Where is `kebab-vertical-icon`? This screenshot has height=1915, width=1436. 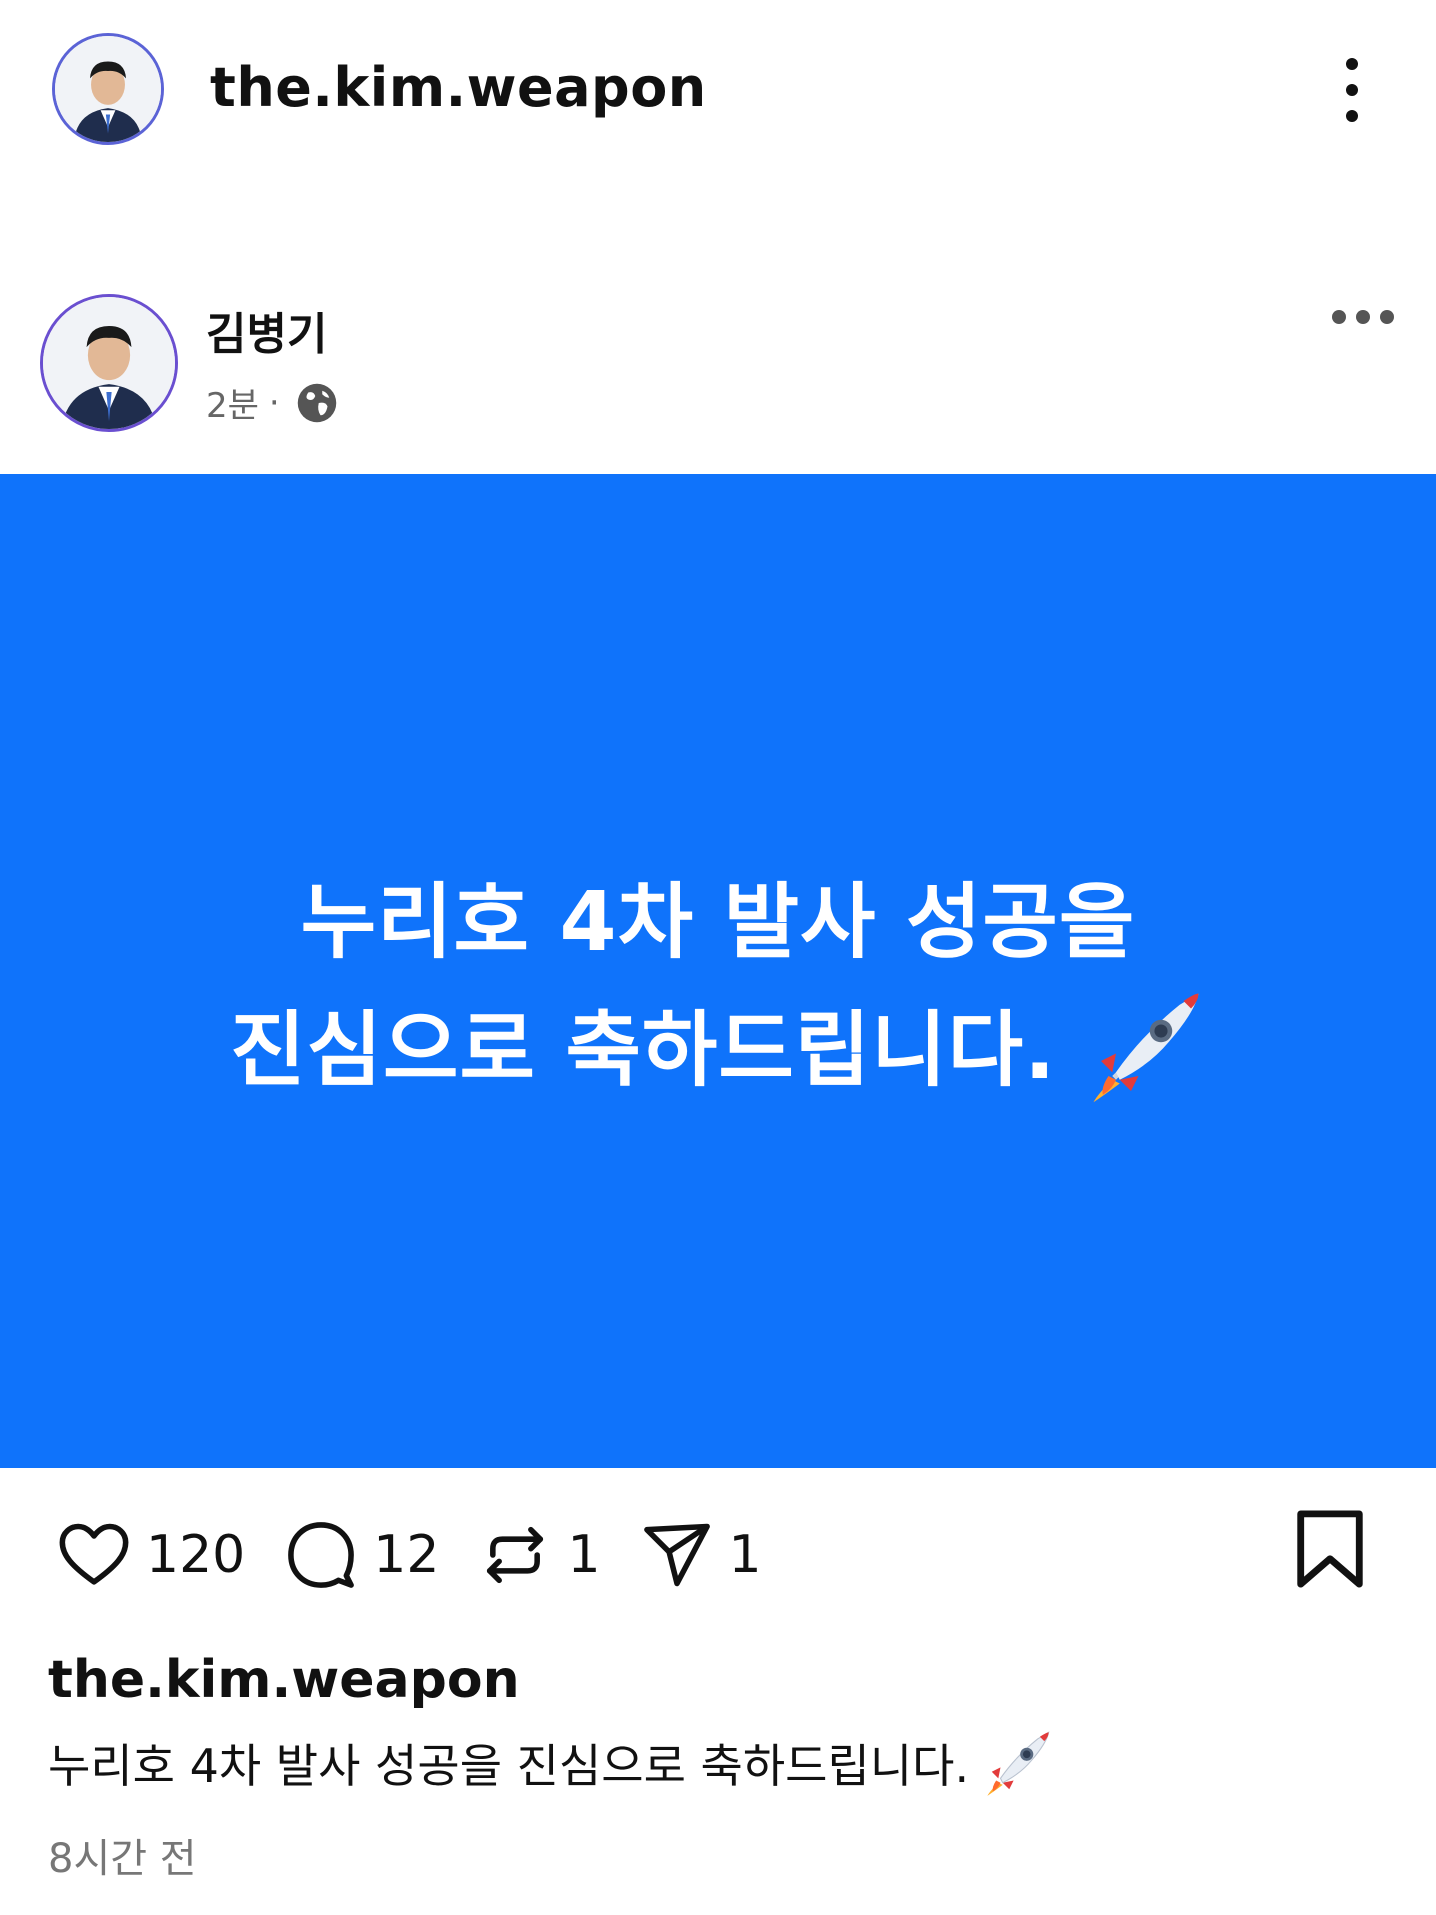
kebab-vertical-icon is located at coordinates (1352, 90).